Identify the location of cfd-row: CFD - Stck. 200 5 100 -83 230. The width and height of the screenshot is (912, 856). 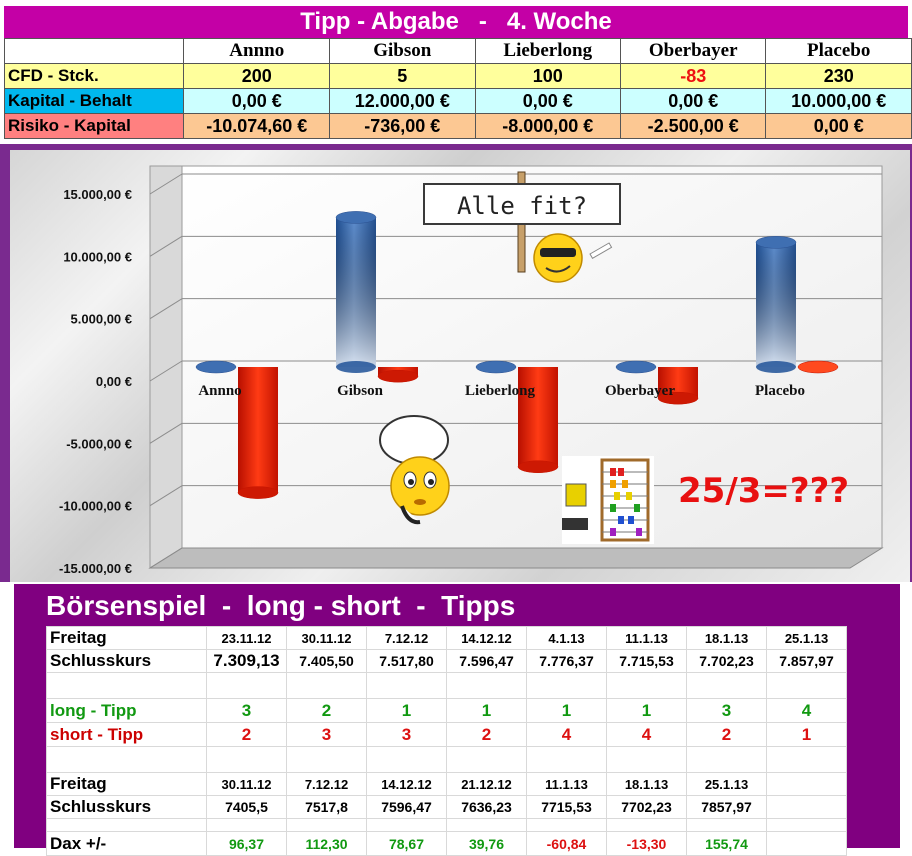
(458, 76).